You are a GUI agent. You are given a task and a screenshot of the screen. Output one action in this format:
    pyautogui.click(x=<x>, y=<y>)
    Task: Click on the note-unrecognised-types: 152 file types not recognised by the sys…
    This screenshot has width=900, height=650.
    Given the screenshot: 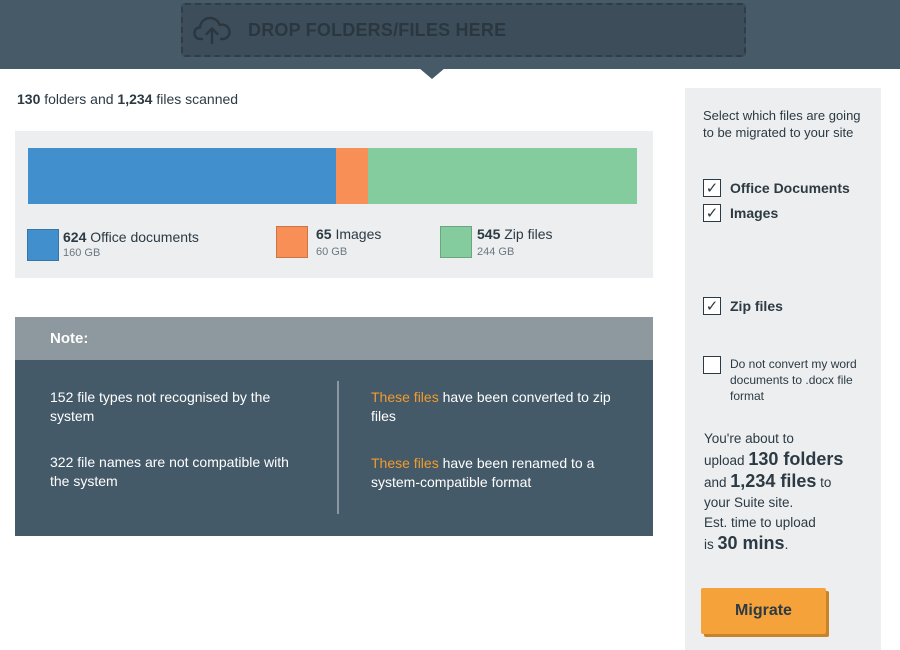 What is the action you would take?
    pyautogui.click(x=160, y=406)
    